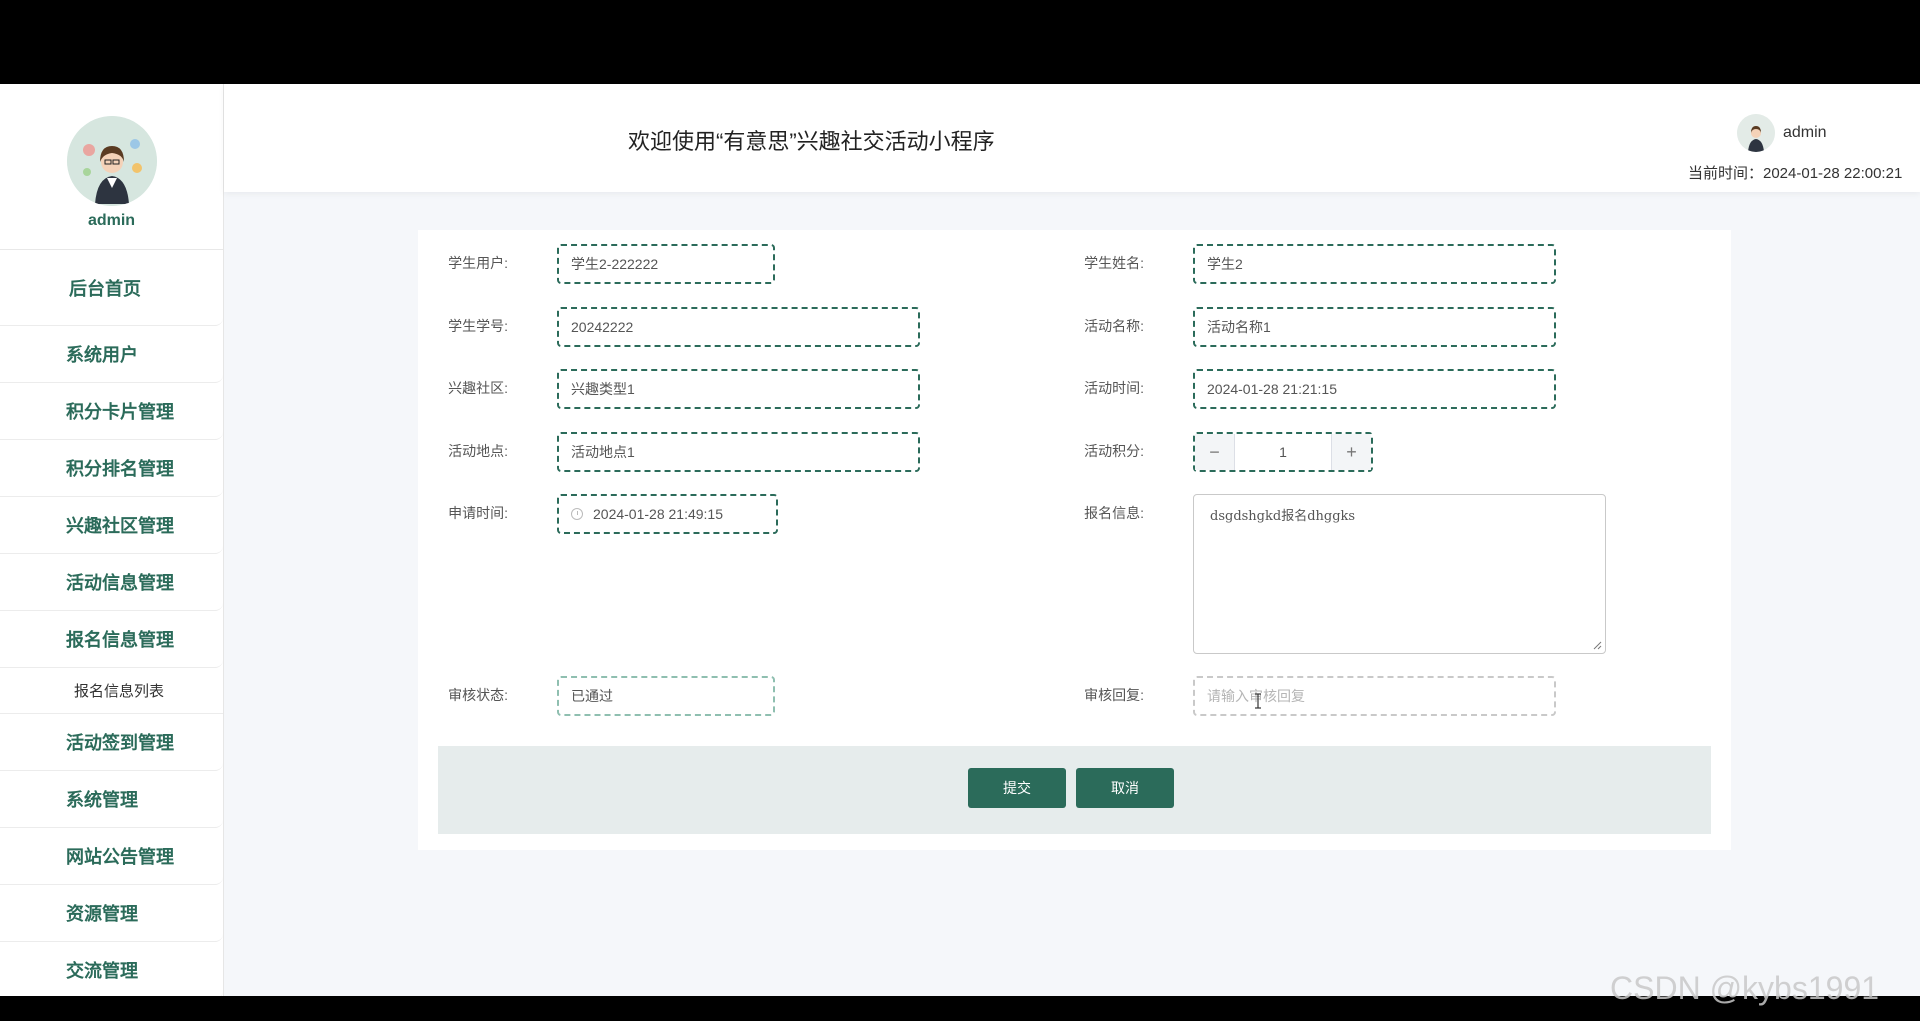 This screenshot has width=1920, height=1021. What do you see at coordinates (1374, 389) in the screenshot?
I see `activity-time-field: 2024-01-28 21:21:15` at bounding box center [1374, 389].